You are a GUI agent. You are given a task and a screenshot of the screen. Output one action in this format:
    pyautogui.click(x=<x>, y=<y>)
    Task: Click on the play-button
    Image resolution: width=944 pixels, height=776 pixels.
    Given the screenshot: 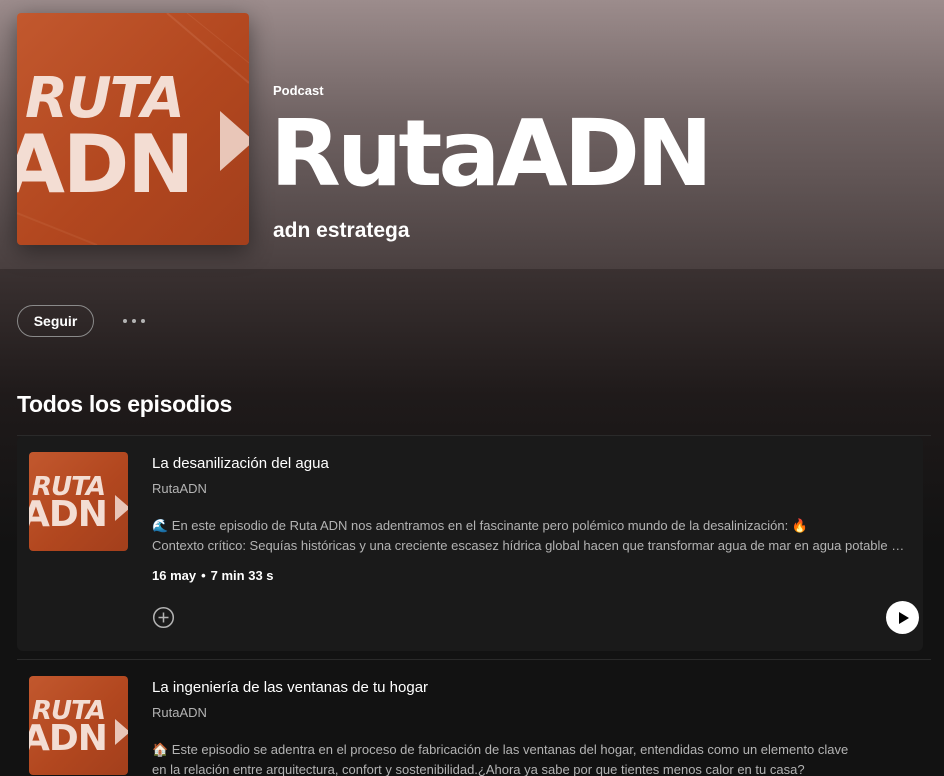 What is the action you would take?
    pyautogui.click(x=902, y=617)
    